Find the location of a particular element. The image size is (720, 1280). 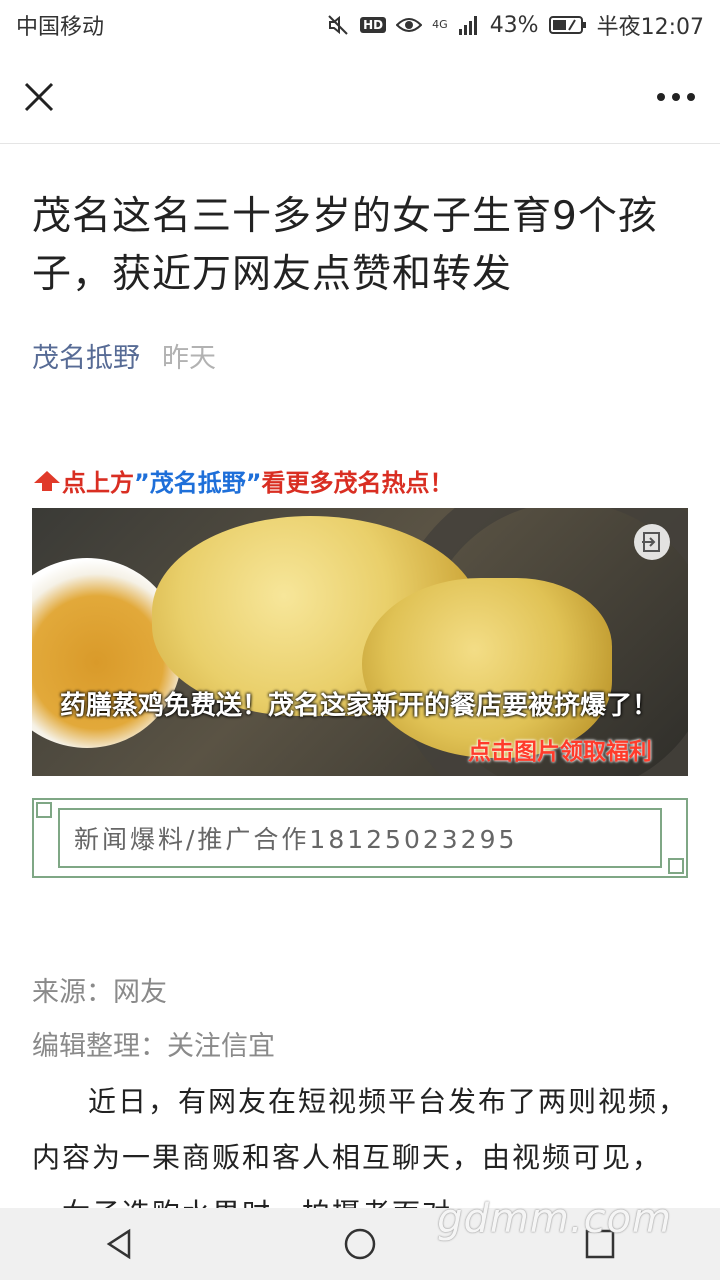

network-type: 4G is located at coordinates (440, 24).